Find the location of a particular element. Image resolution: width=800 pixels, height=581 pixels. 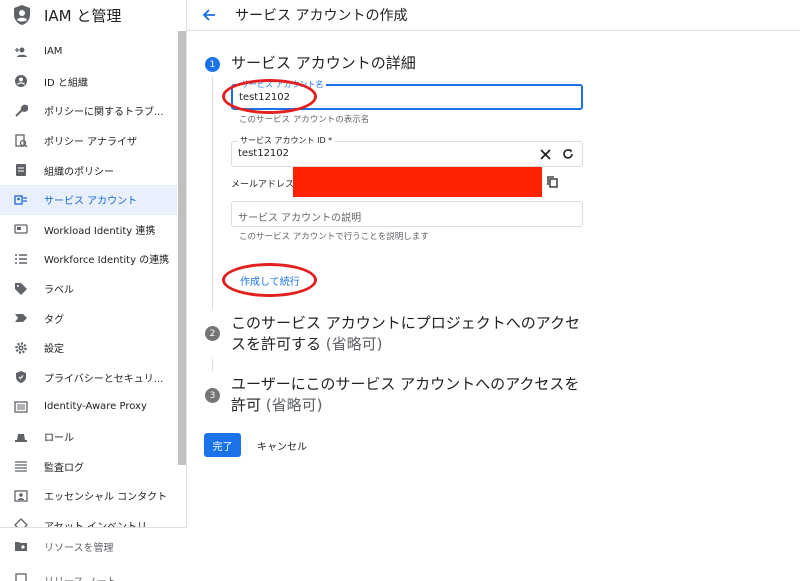

sidebar-item-label: 設定 is located at coordinates (54, 350).